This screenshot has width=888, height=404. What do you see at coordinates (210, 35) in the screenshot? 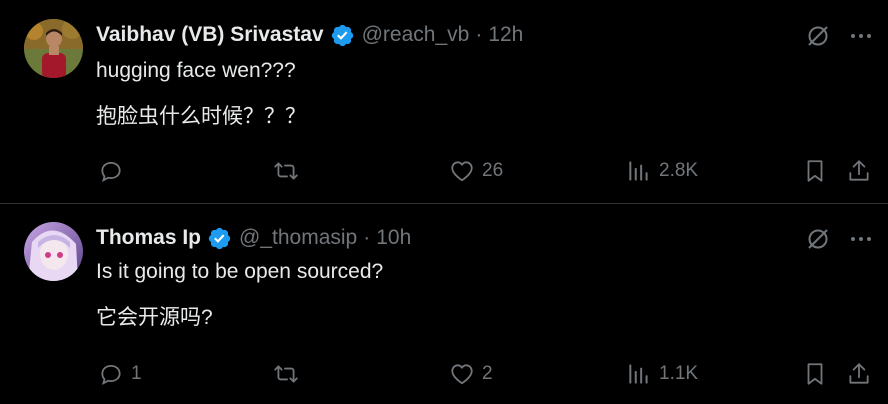
I see `display-name: Vaibhav (VB) Srivastav` at bounding box center [210, 35].